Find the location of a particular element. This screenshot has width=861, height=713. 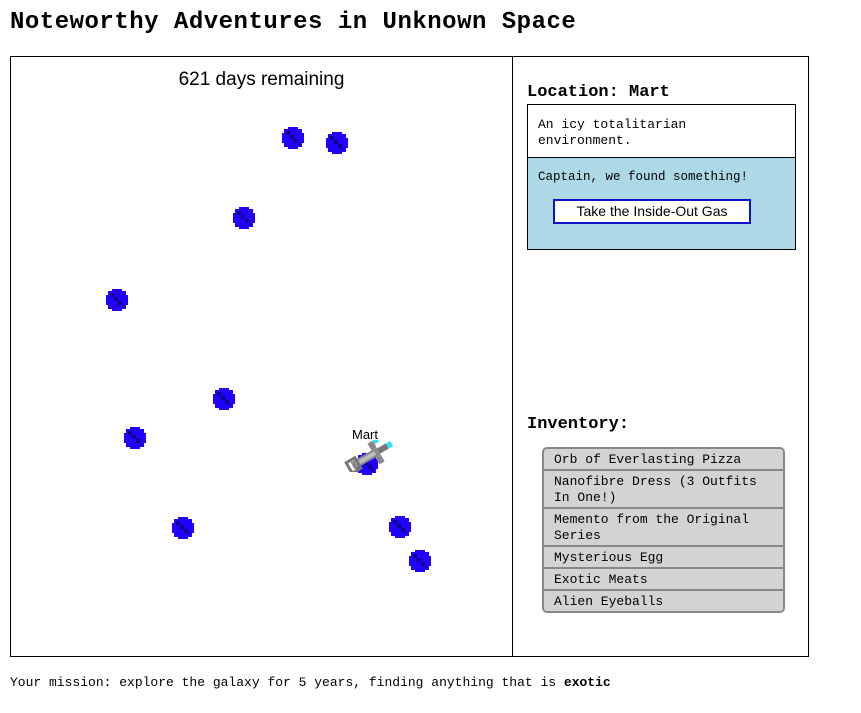

take-item-button: Take the Inside-Out Gas is located at coordinates (652, 211).